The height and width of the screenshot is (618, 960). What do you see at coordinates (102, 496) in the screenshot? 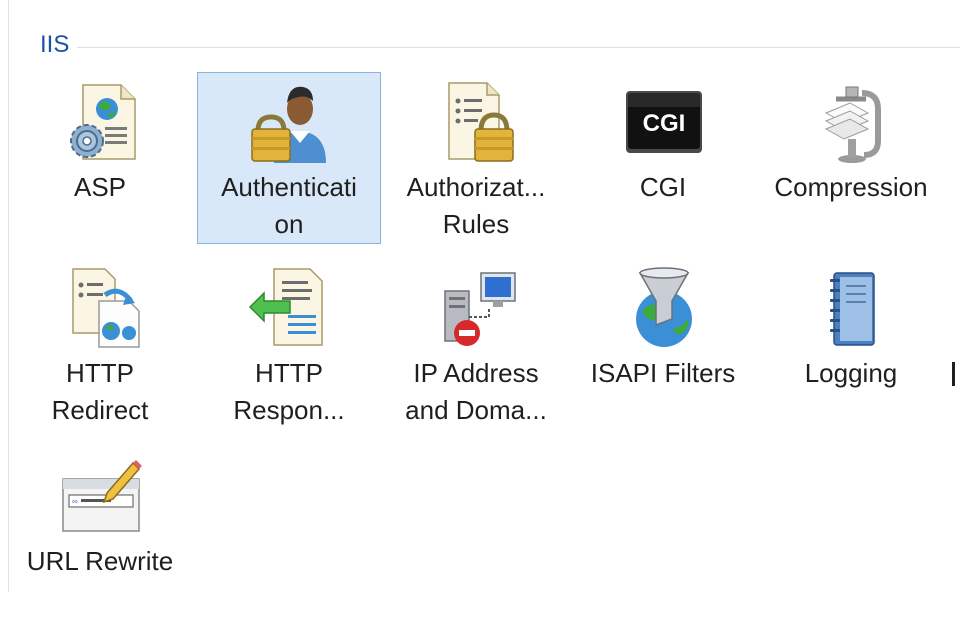
I see `url-rewrite-icon: ∞` at bounding box center [102, 496].